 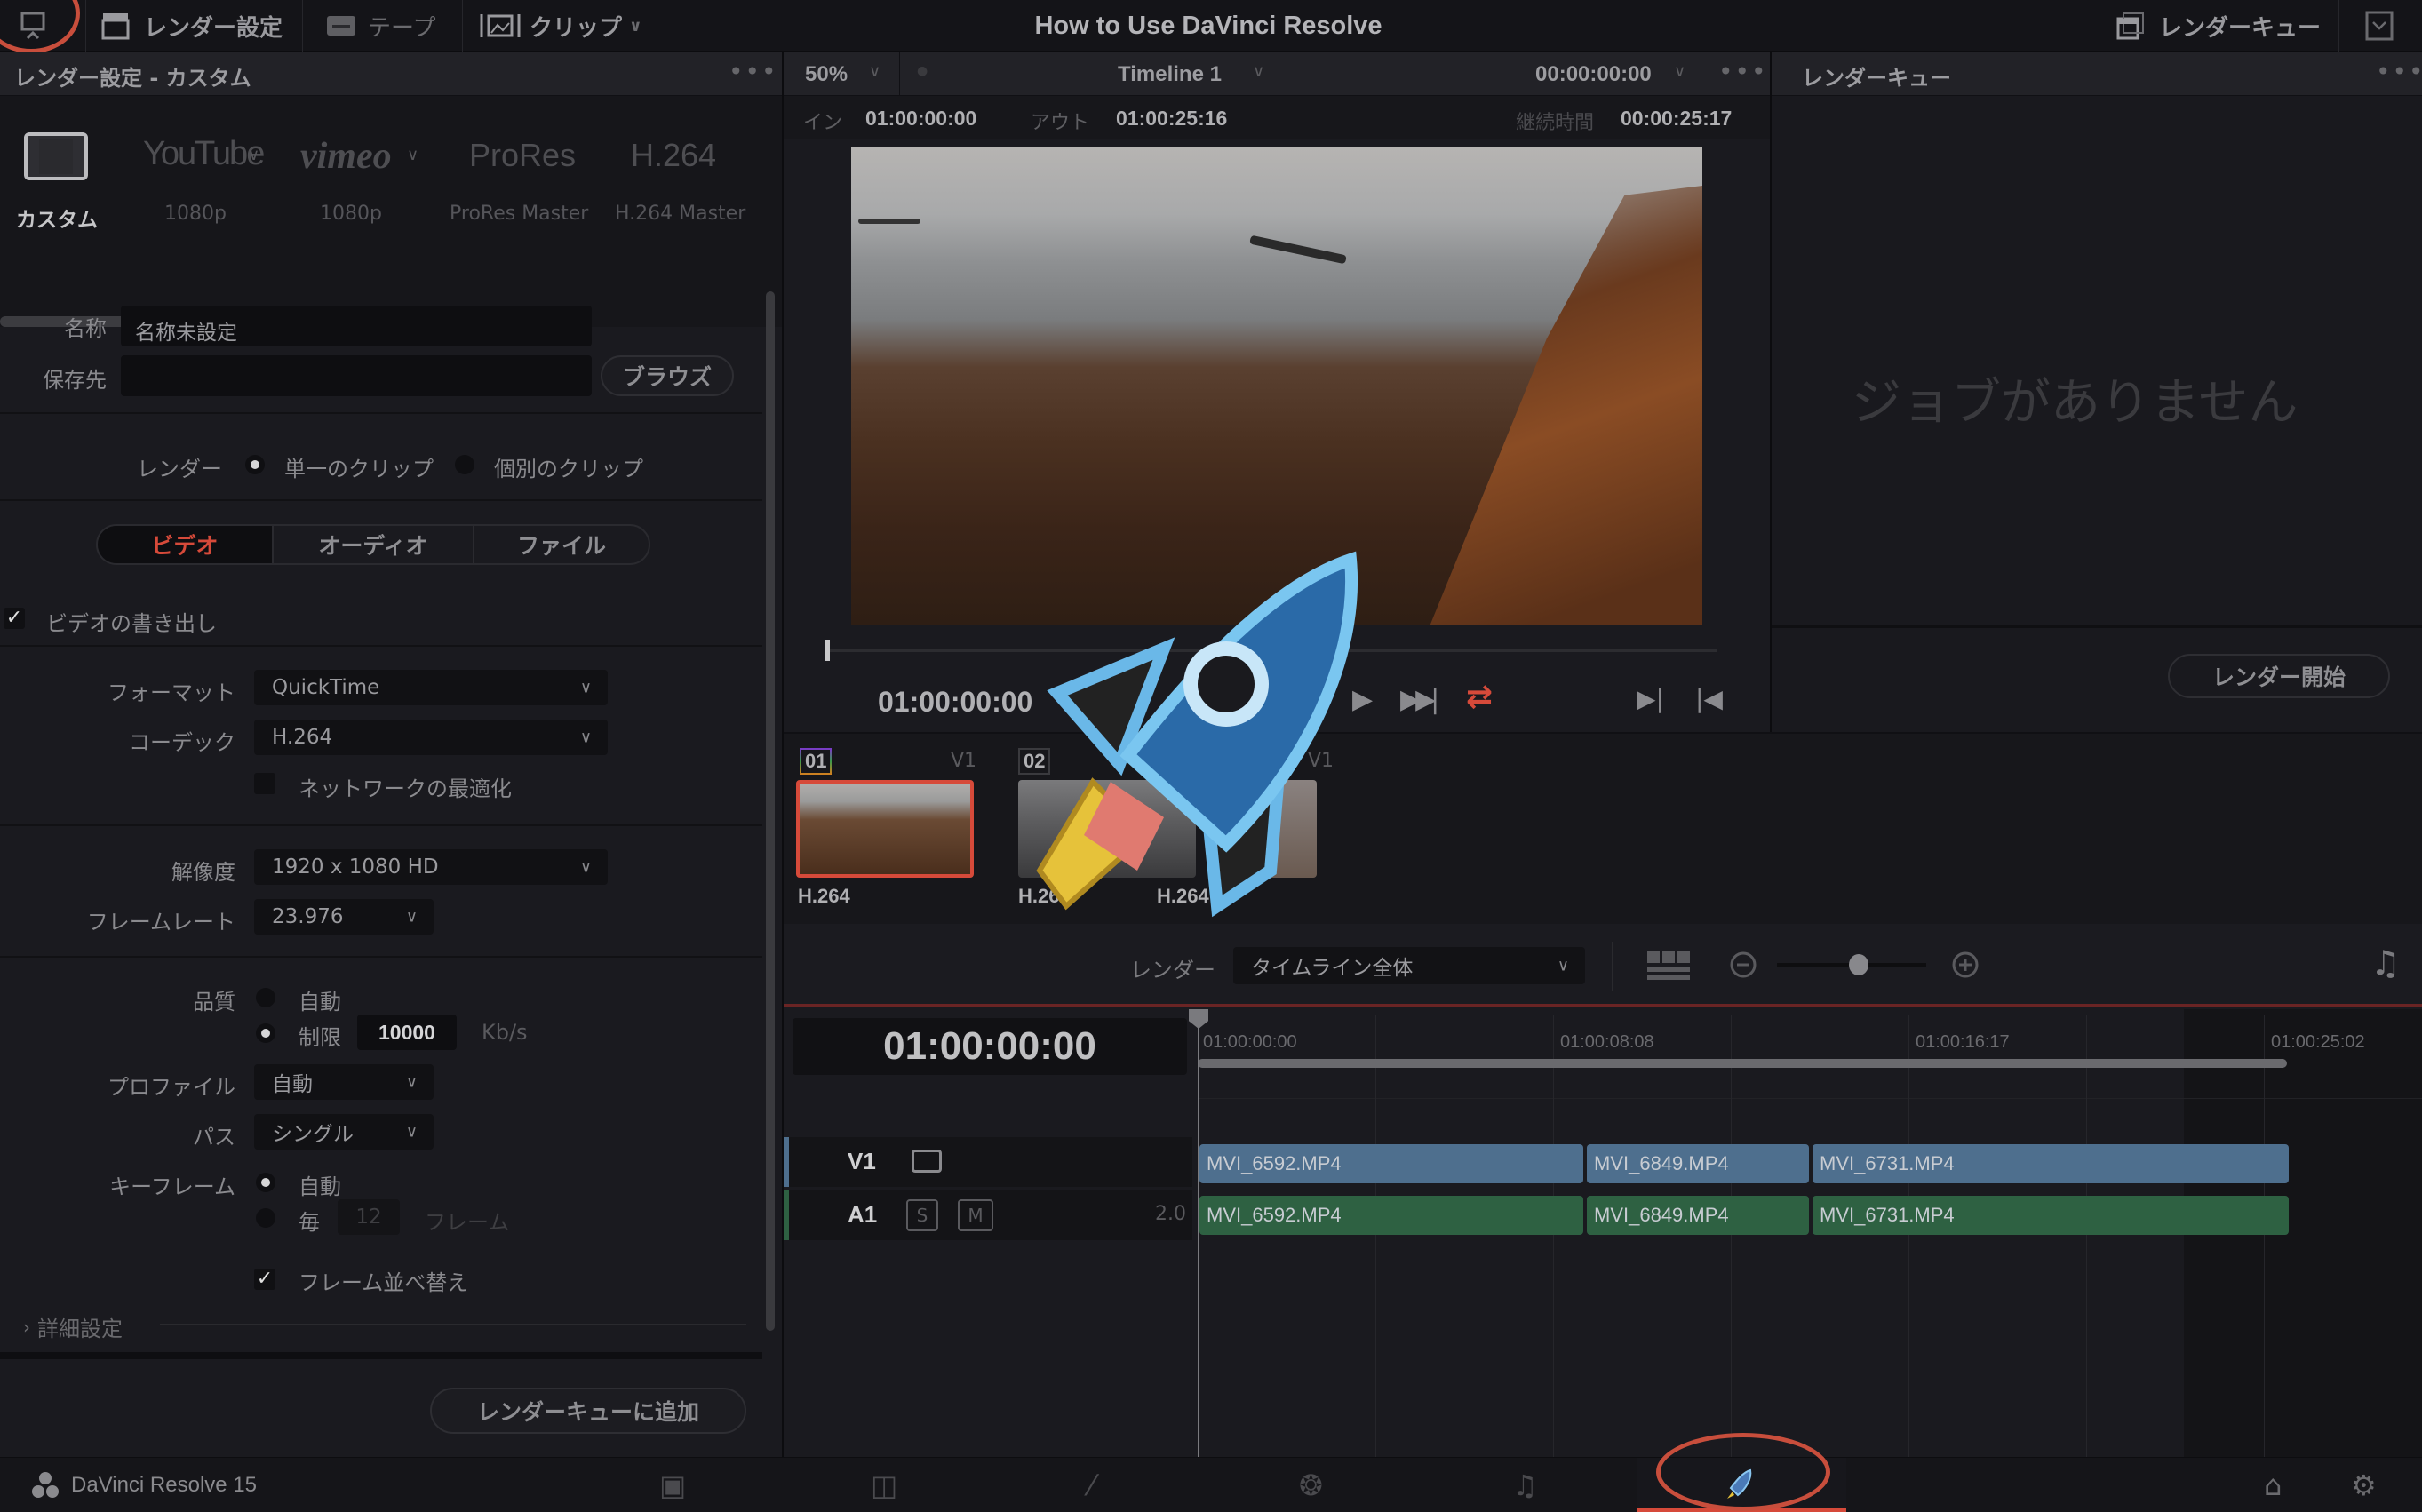 I want to click on track-name: A1, so click(x=863, y=1214).